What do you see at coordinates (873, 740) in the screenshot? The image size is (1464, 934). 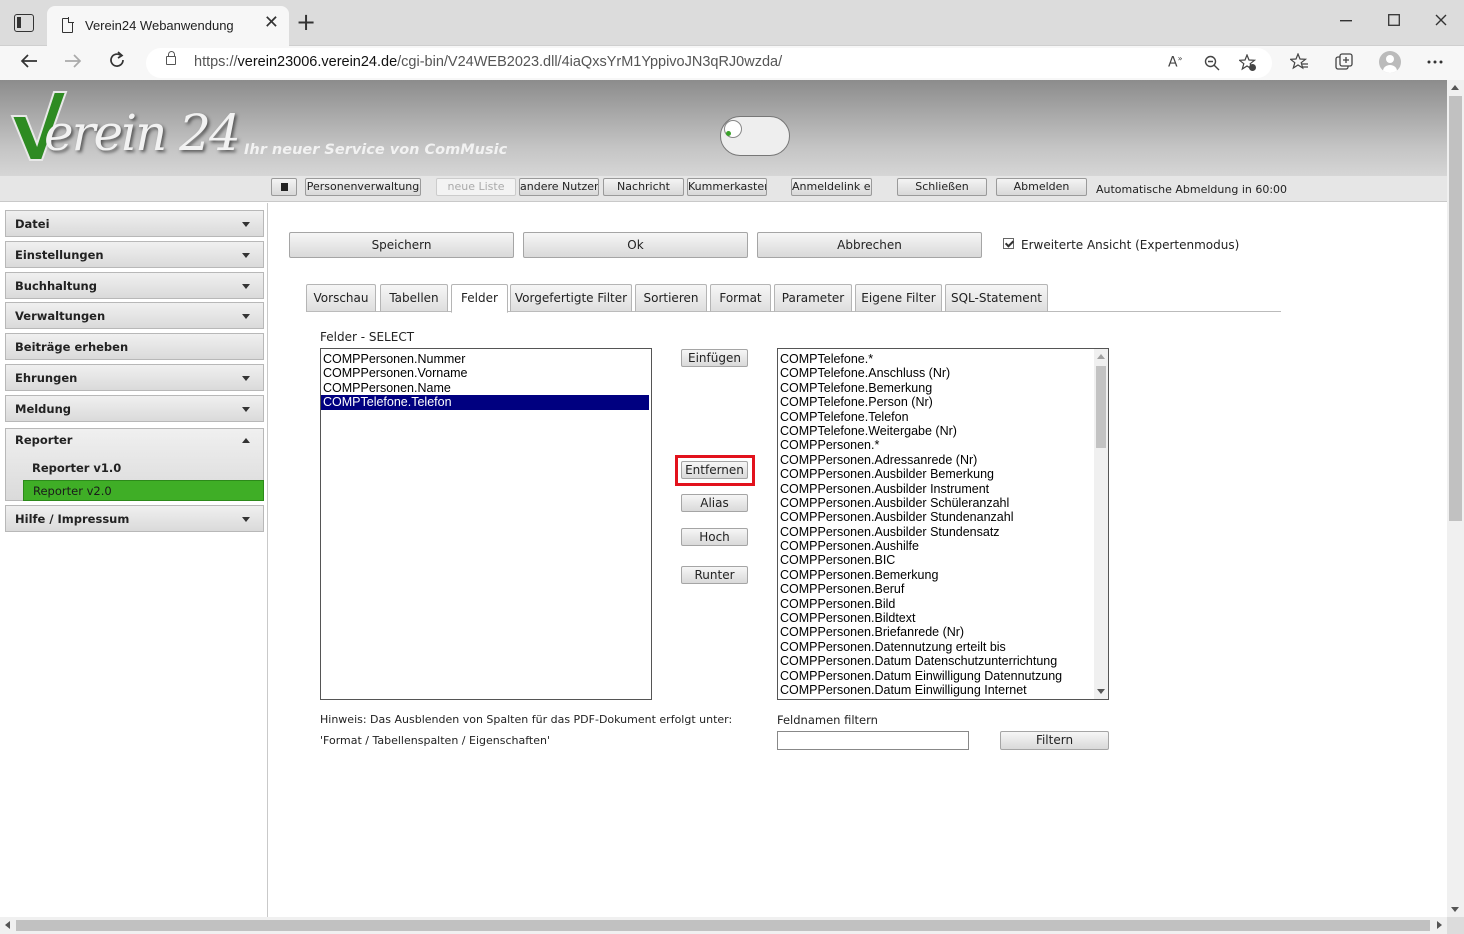 I see `filter-input` at bounding box center [873, 740].